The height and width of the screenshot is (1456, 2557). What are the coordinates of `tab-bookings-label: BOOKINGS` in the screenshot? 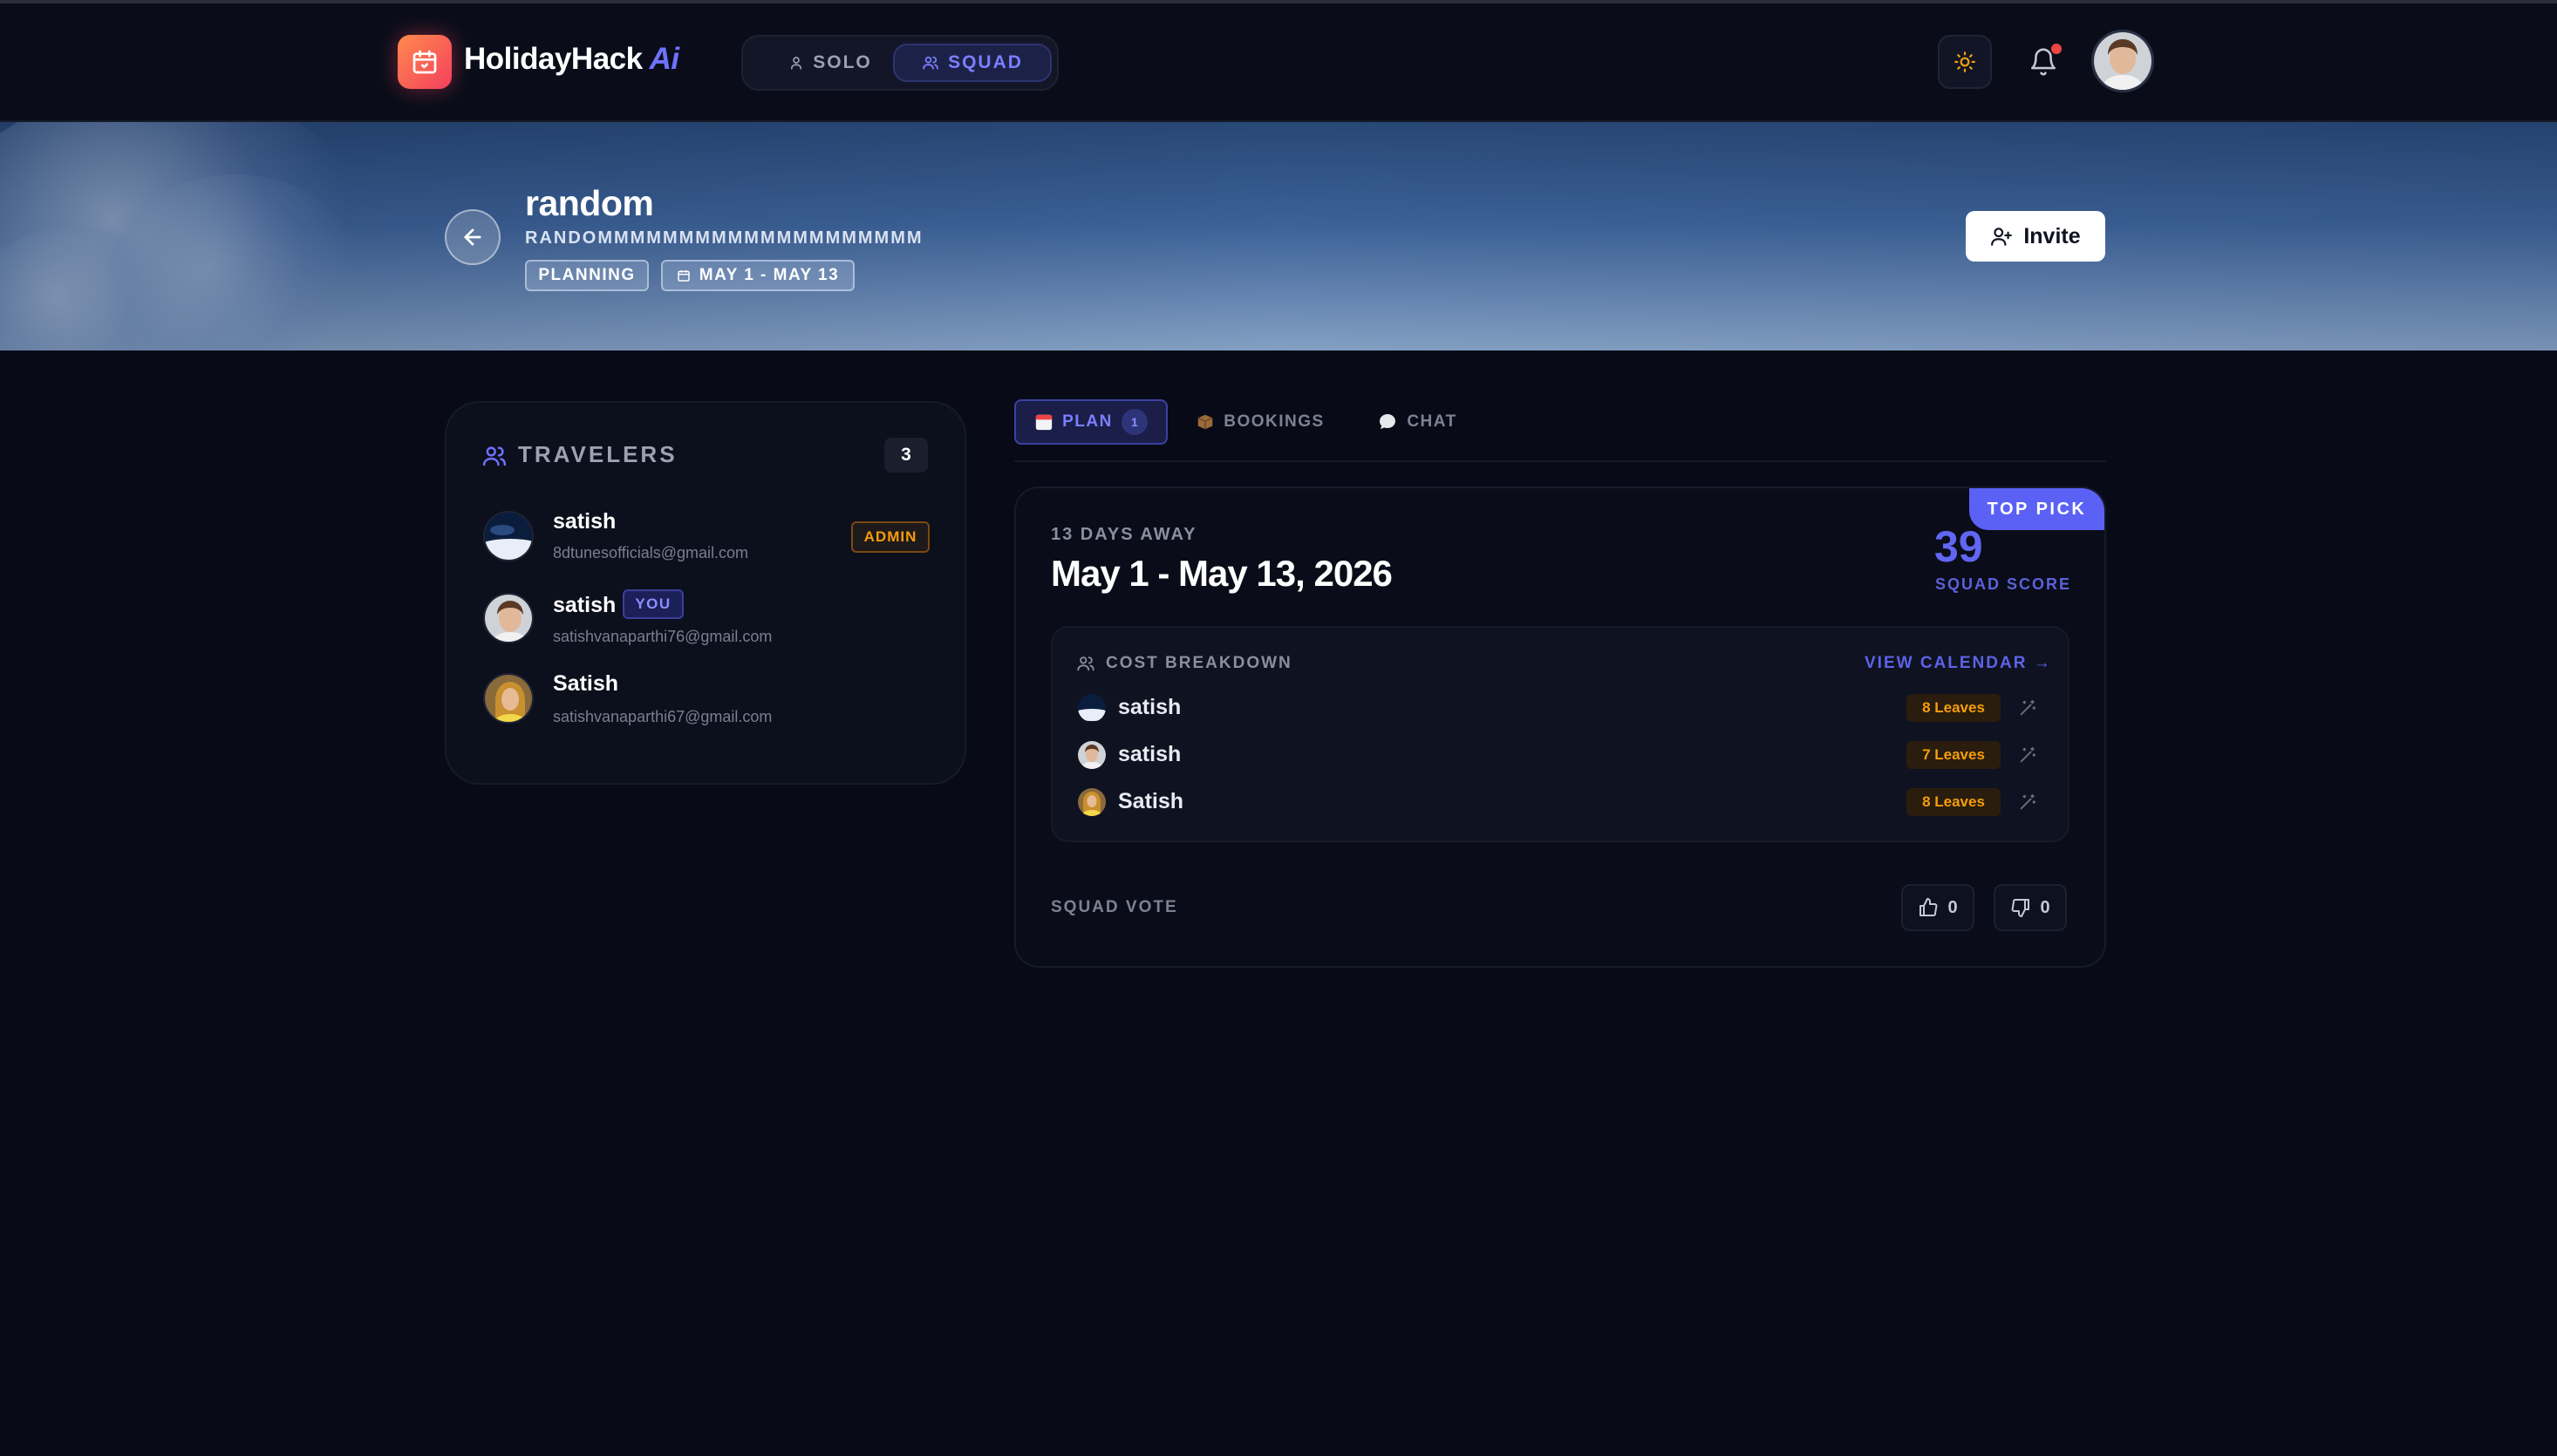 It's located at (1274, 421).